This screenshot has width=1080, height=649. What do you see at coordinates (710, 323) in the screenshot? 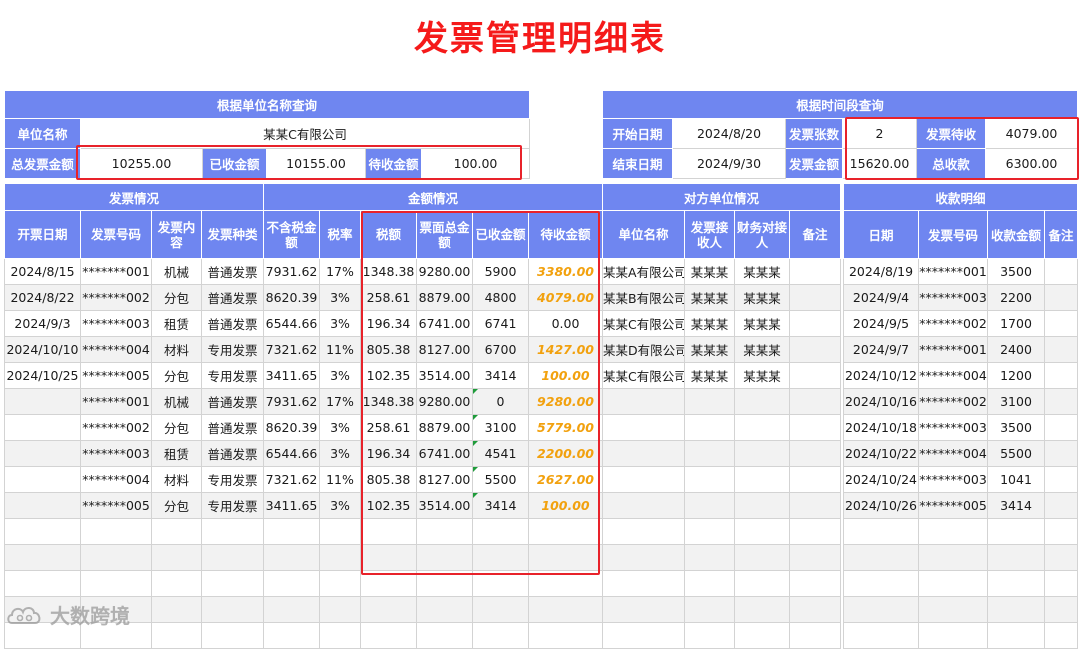
I see `cell-recipient: 某某某` at bounding box center [710, 323].